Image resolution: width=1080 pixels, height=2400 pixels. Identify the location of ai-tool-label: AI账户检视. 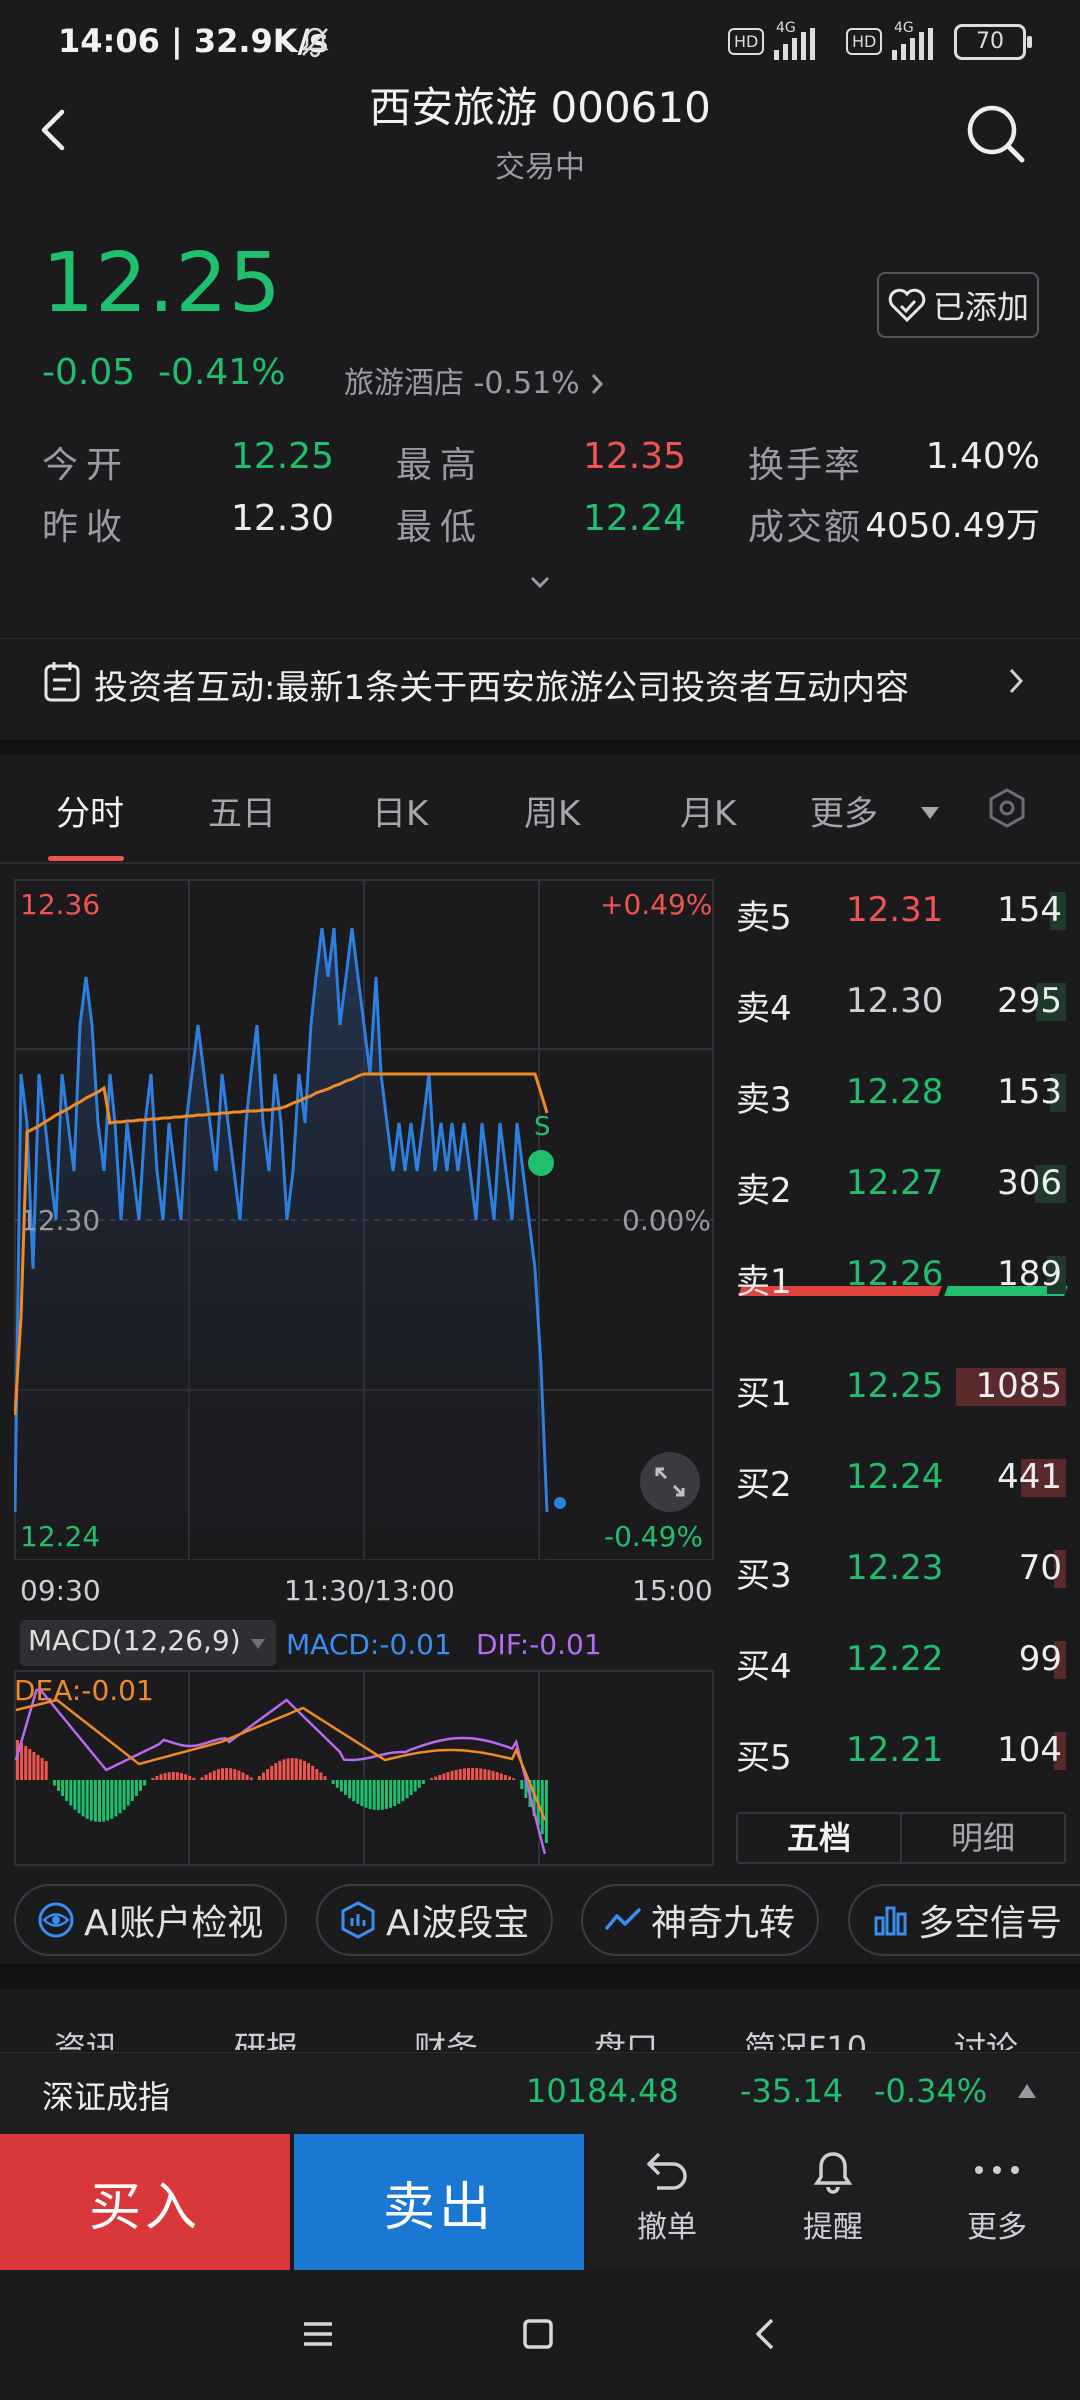
(174, 1923).